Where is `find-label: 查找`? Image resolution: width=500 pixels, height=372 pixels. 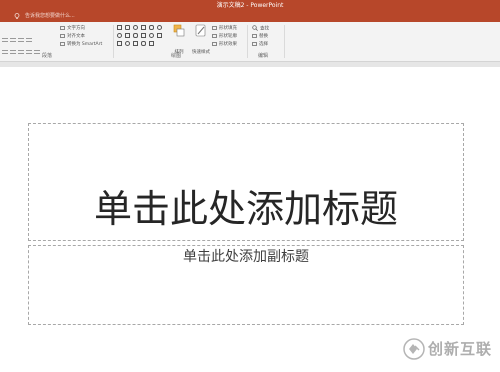
find-label: 查找 is located at coordinates (264, 29).